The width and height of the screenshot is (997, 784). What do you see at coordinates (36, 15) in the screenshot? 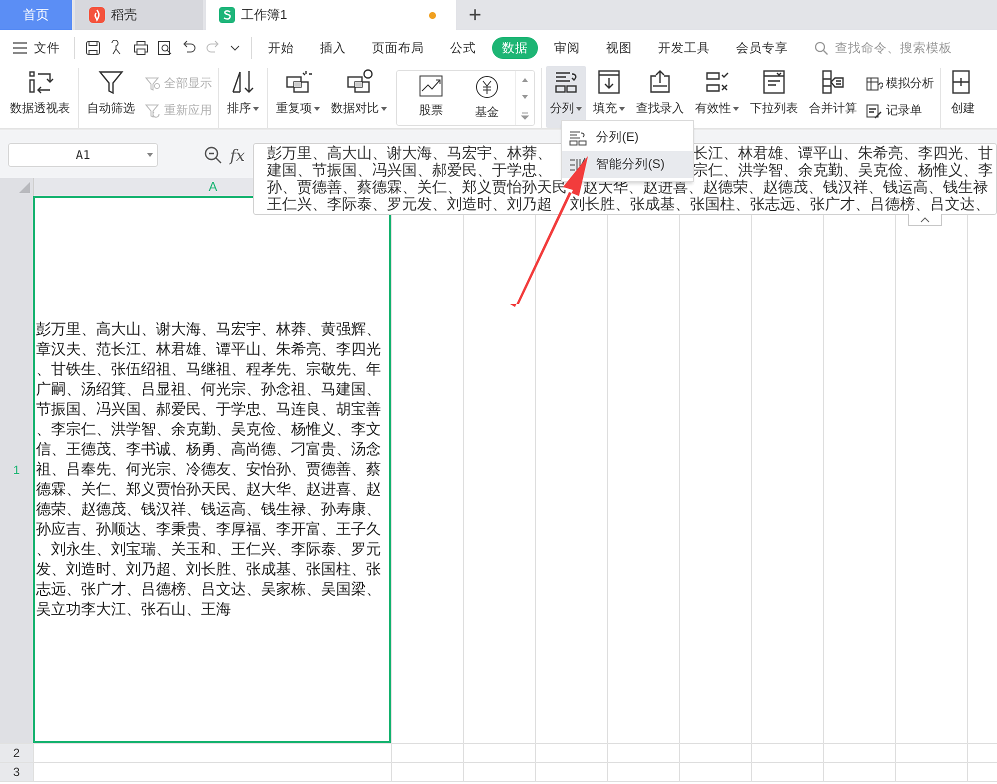
I see `tab-label: 首页` at bounding box center [36, 15].